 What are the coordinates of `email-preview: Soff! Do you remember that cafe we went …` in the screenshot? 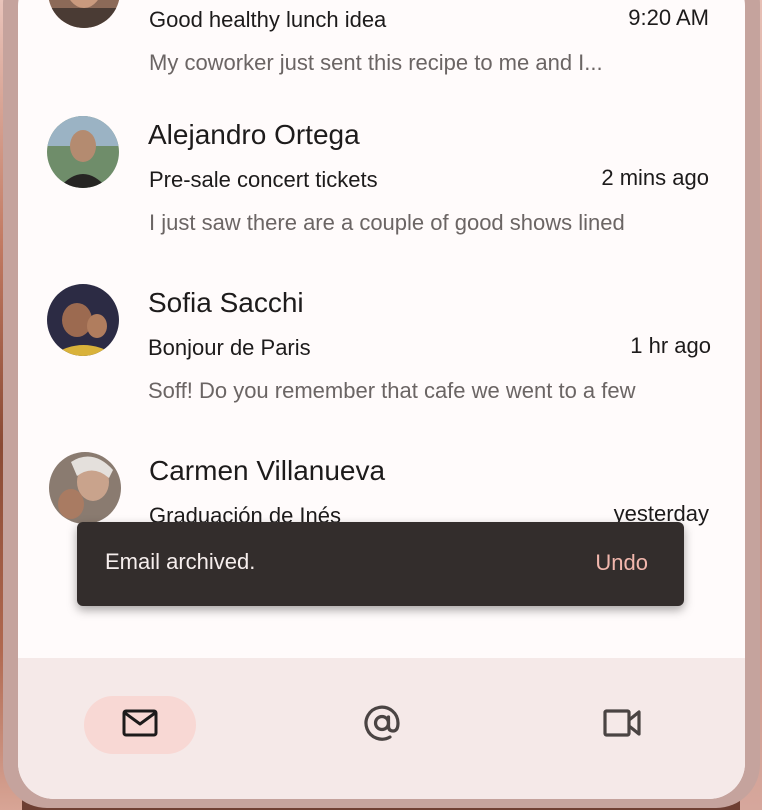 It's located at (392, 390).